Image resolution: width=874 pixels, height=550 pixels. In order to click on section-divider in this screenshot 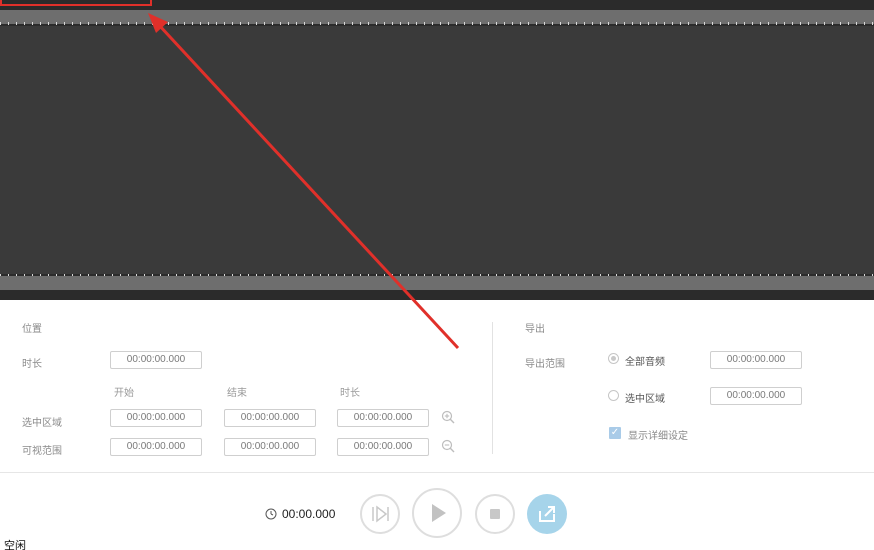, I will do `click(492, 388)`.